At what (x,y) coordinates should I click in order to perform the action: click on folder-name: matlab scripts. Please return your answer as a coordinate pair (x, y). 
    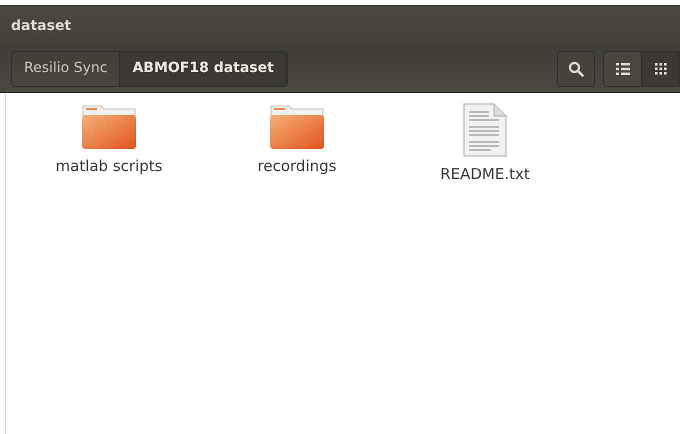
    Looking at the image, I should click on (109, 166).